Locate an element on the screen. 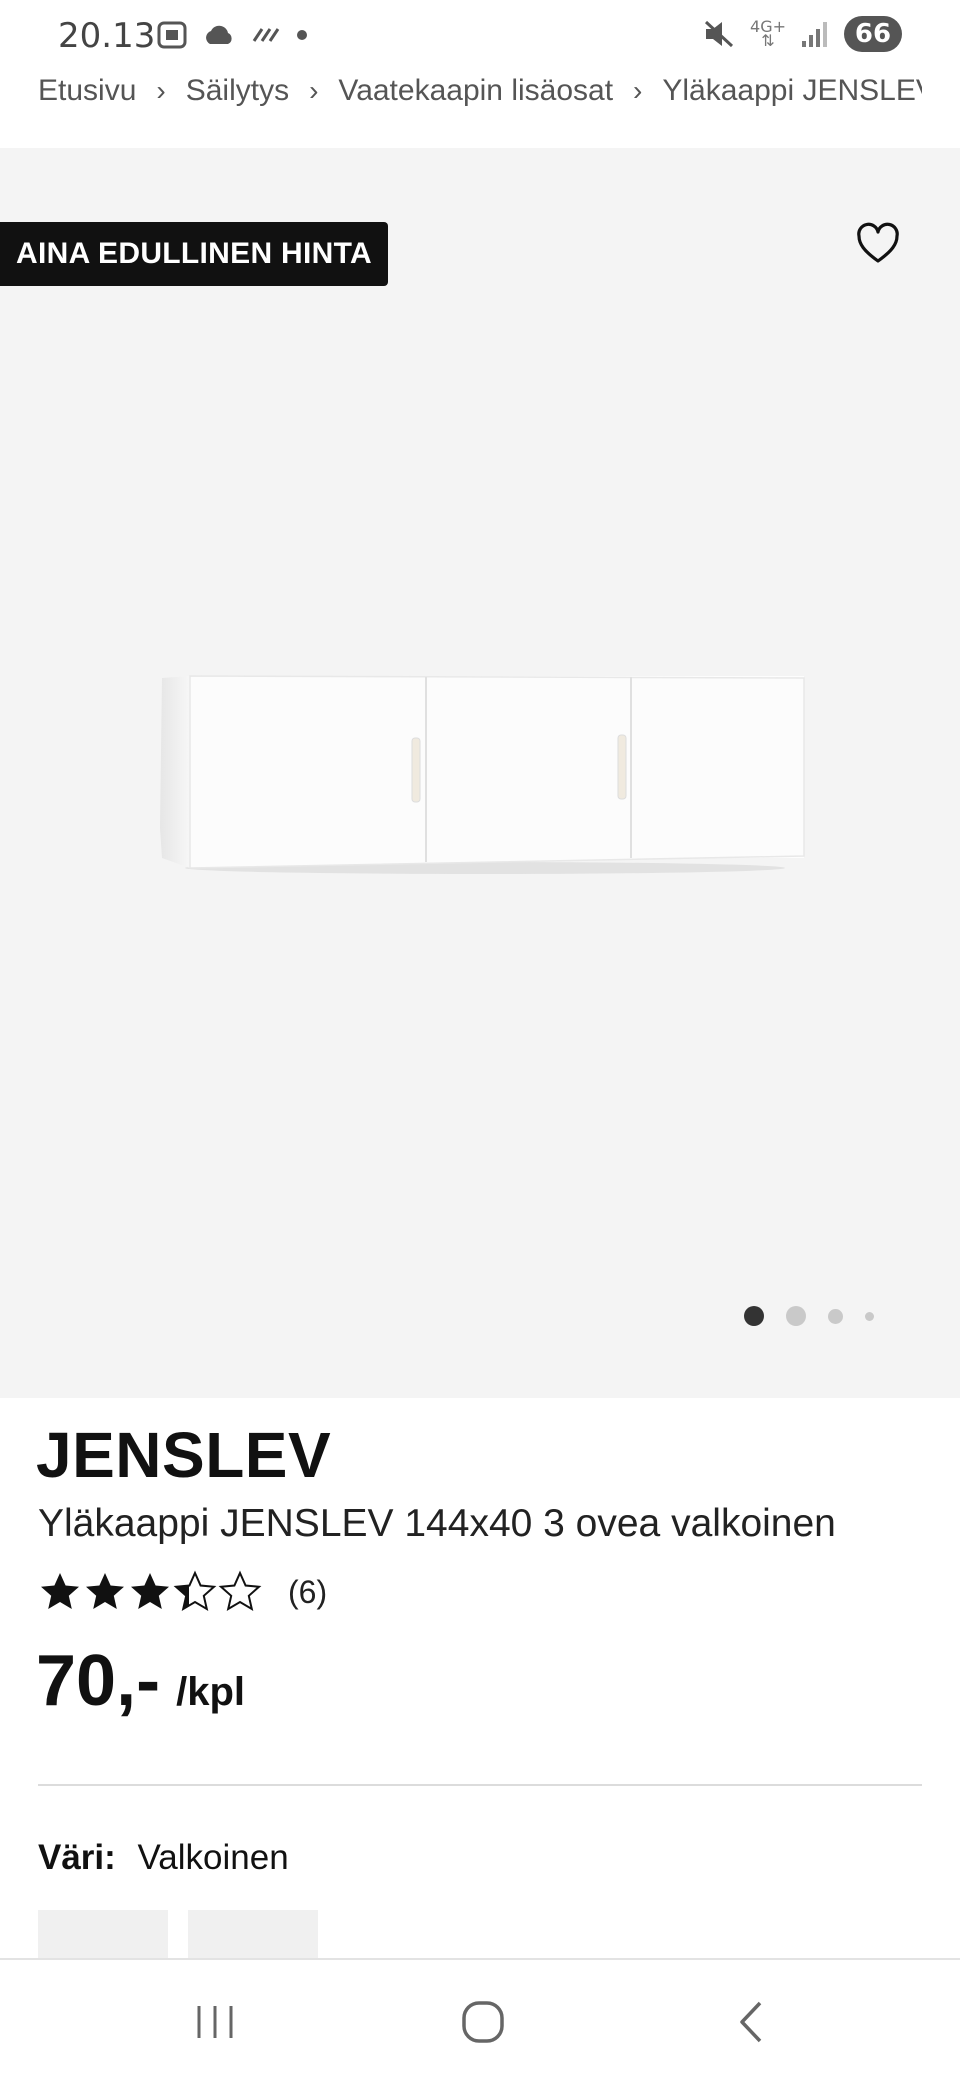  status-time: 20.13 is located at coordinates (107, 36).